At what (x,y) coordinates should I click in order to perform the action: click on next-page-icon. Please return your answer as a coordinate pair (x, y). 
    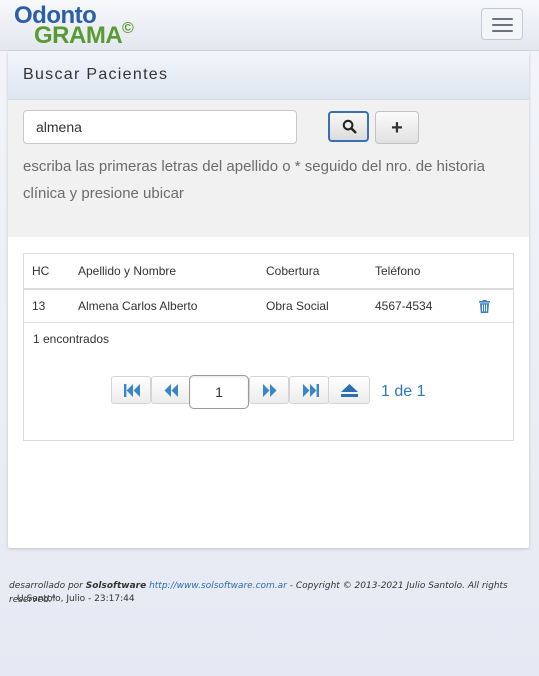
    Looking at the image, I should click on (270, 390).